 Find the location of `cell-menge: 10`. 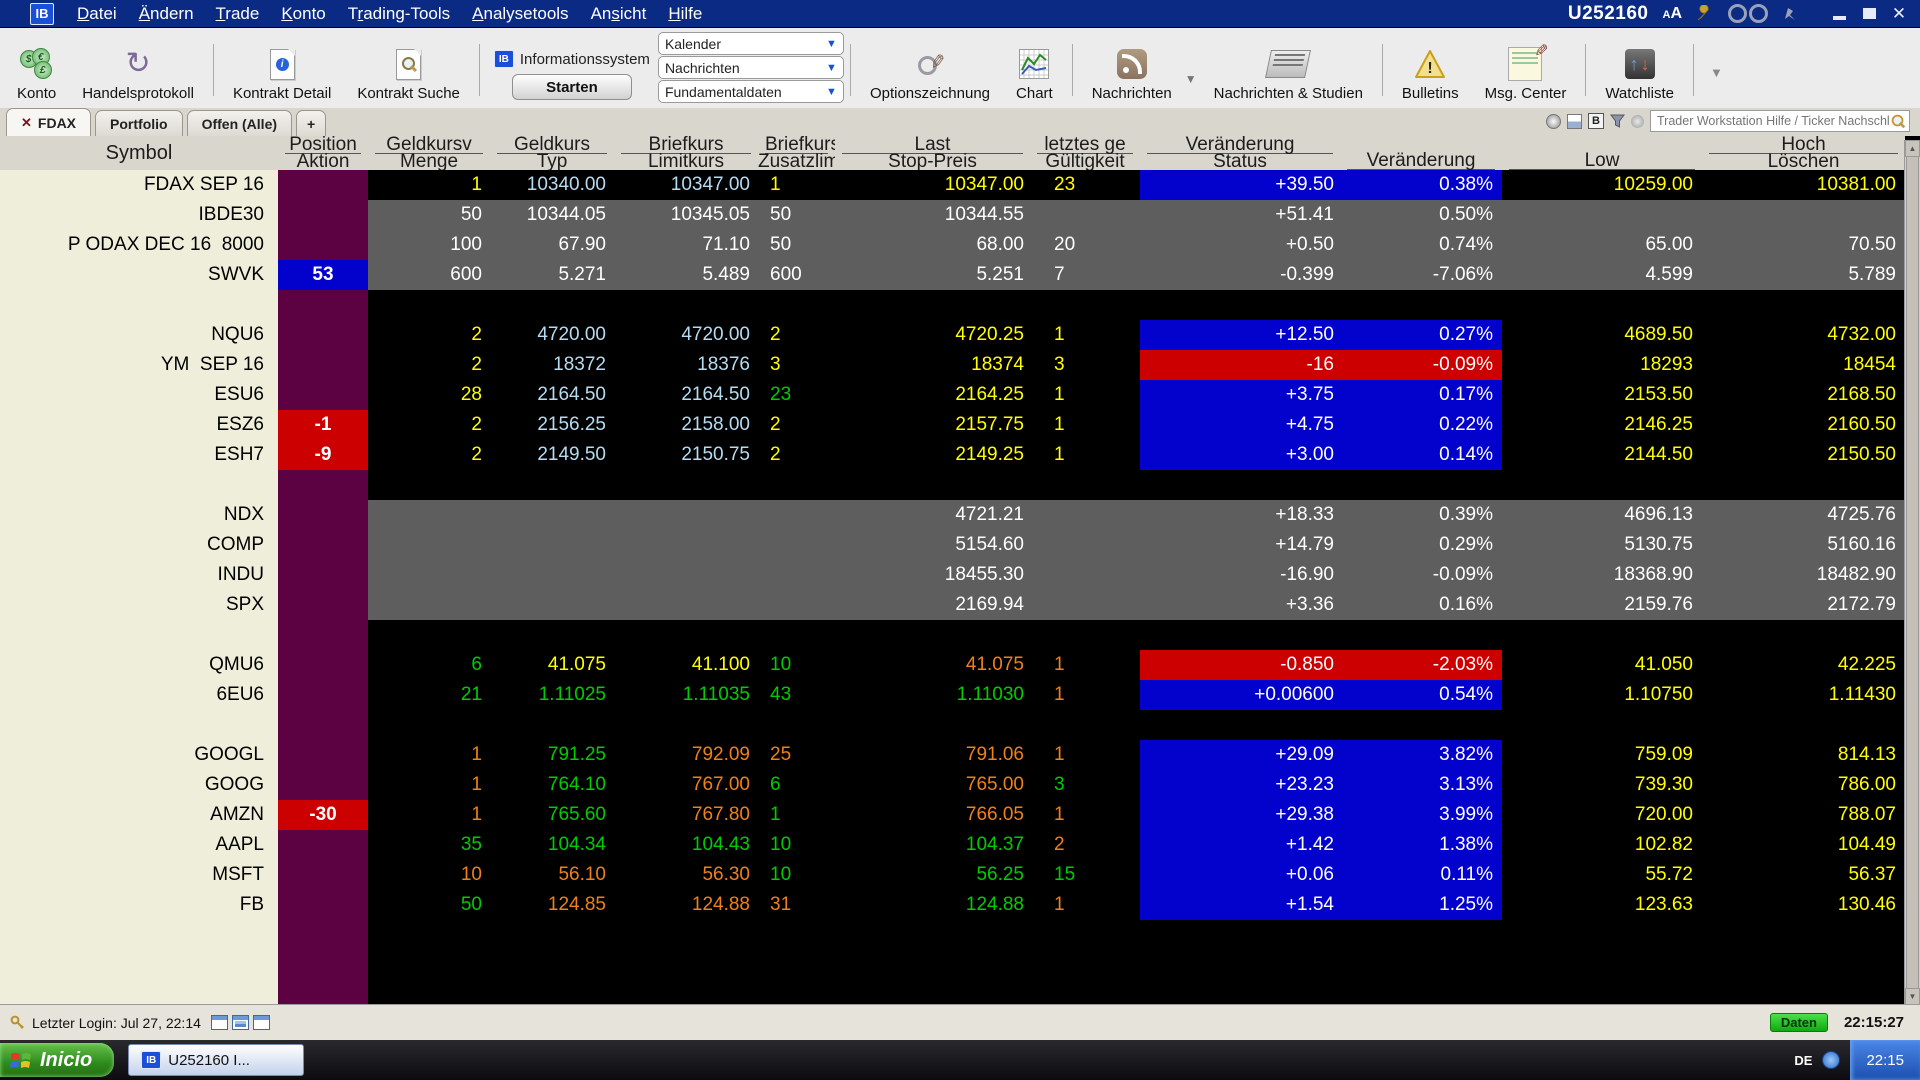

cell-menge: 10 is located at coordinates (429, 875).